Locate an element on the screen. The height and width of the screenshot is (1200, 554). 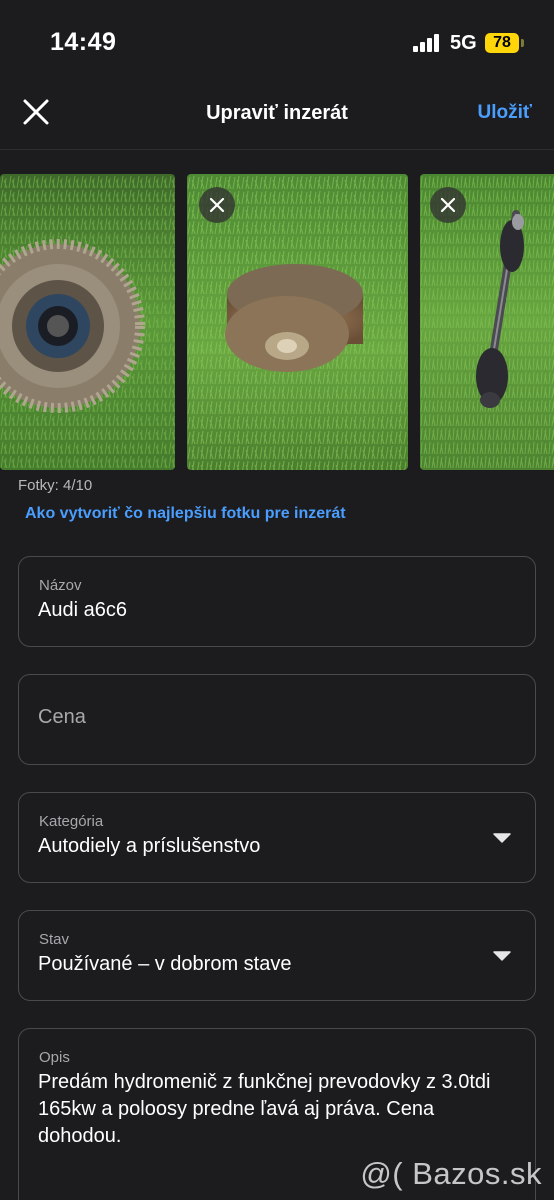
status-time: 14:49 is located at coordinates (83, 42).